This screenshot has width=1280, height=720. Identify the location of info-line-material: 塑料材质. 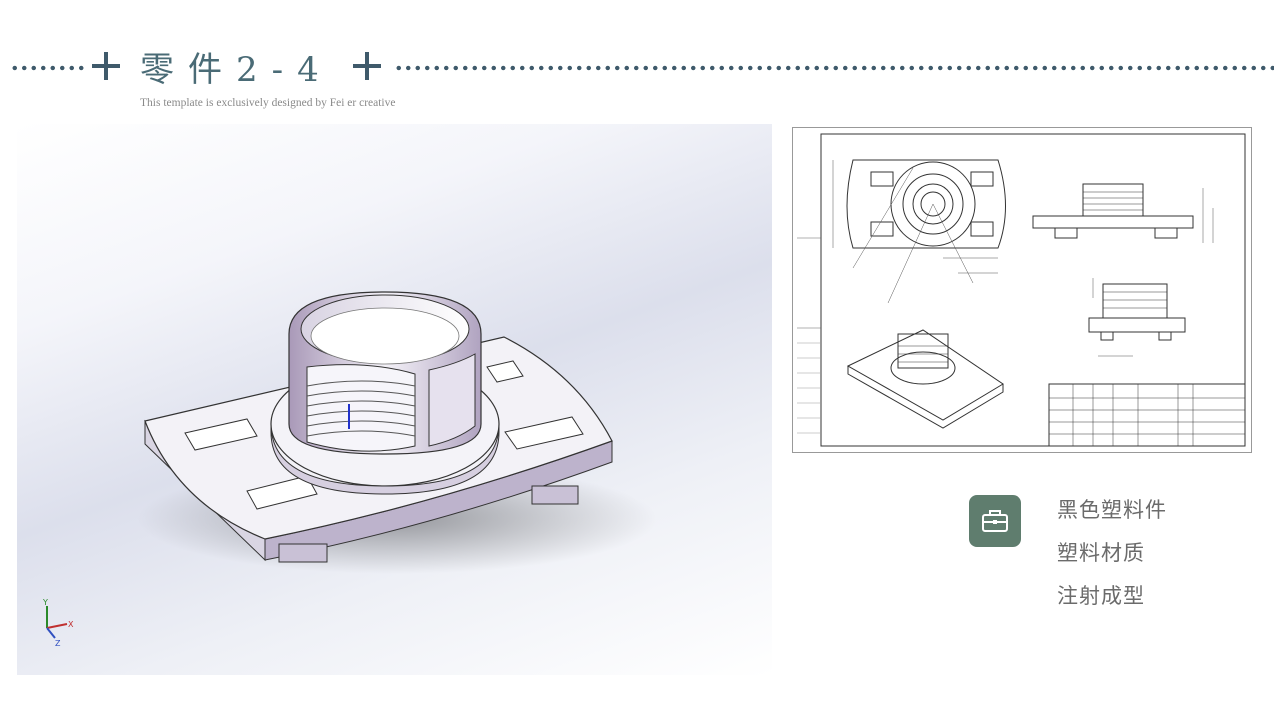
(1101, 553).